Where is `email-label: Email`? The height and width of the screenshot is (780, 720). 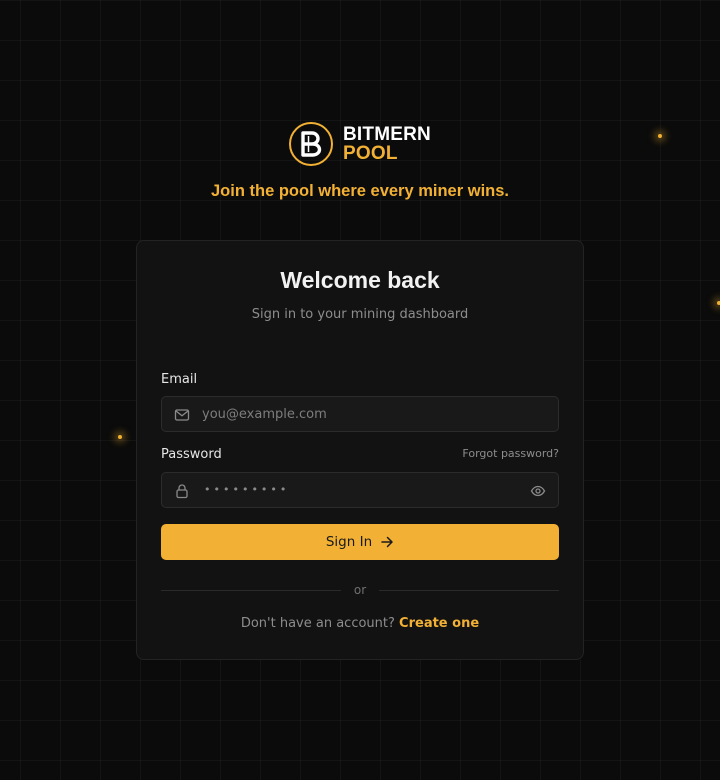
email-label: Email is located at coordinates (179, 379).